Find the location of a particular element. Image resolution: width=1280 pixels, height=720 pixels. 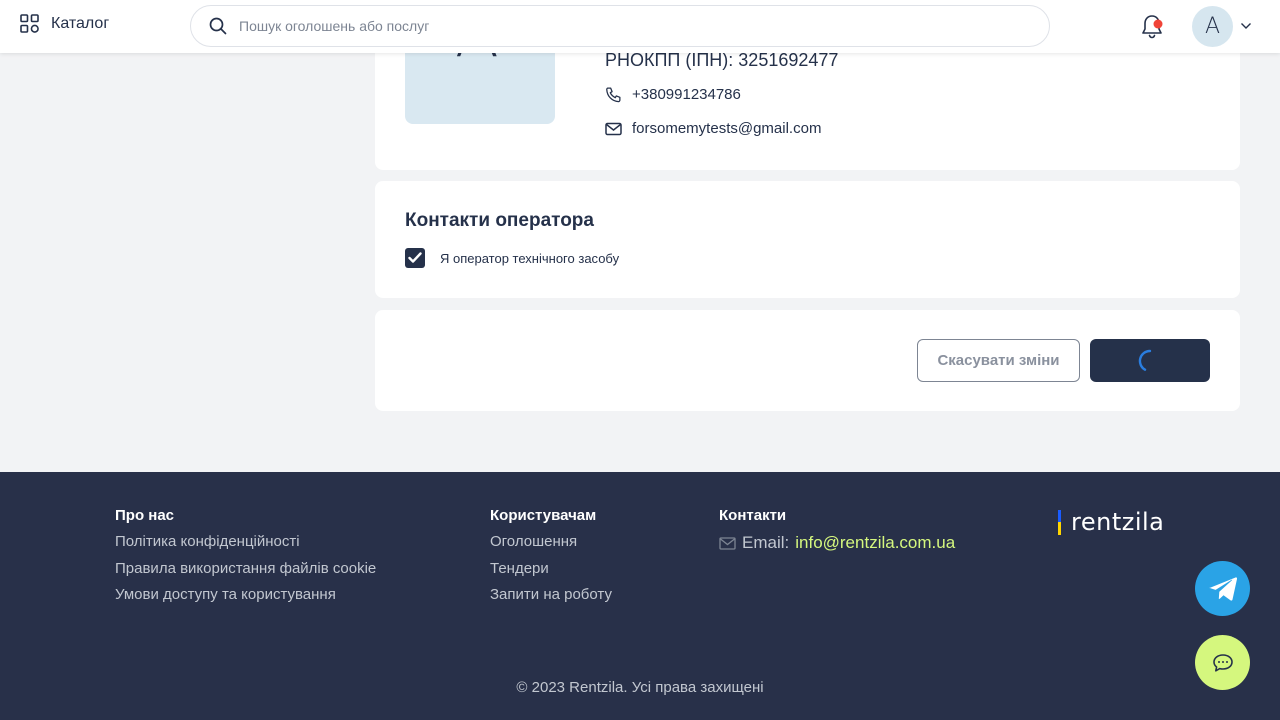

telegram-button is located at coordinates (1222, 588).